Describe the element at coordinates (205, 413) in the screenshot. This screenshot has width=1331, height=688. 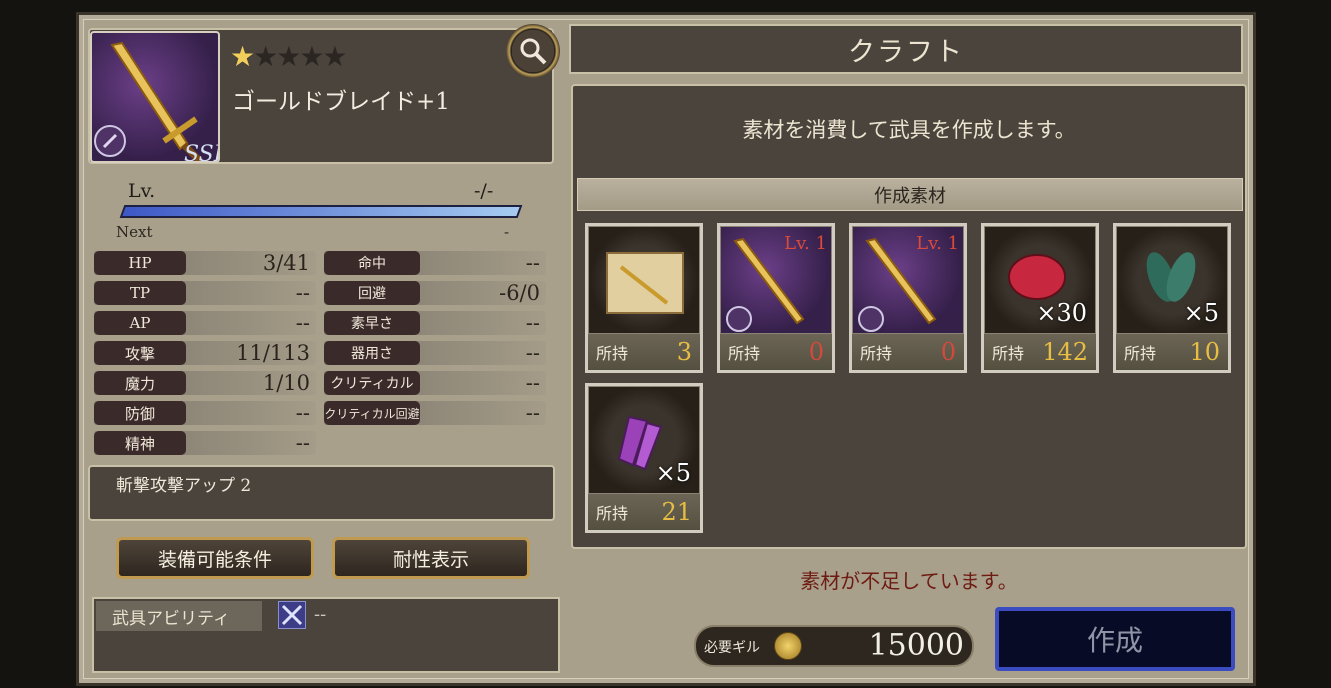
I see `stat-defense: 防御 --` at that location.